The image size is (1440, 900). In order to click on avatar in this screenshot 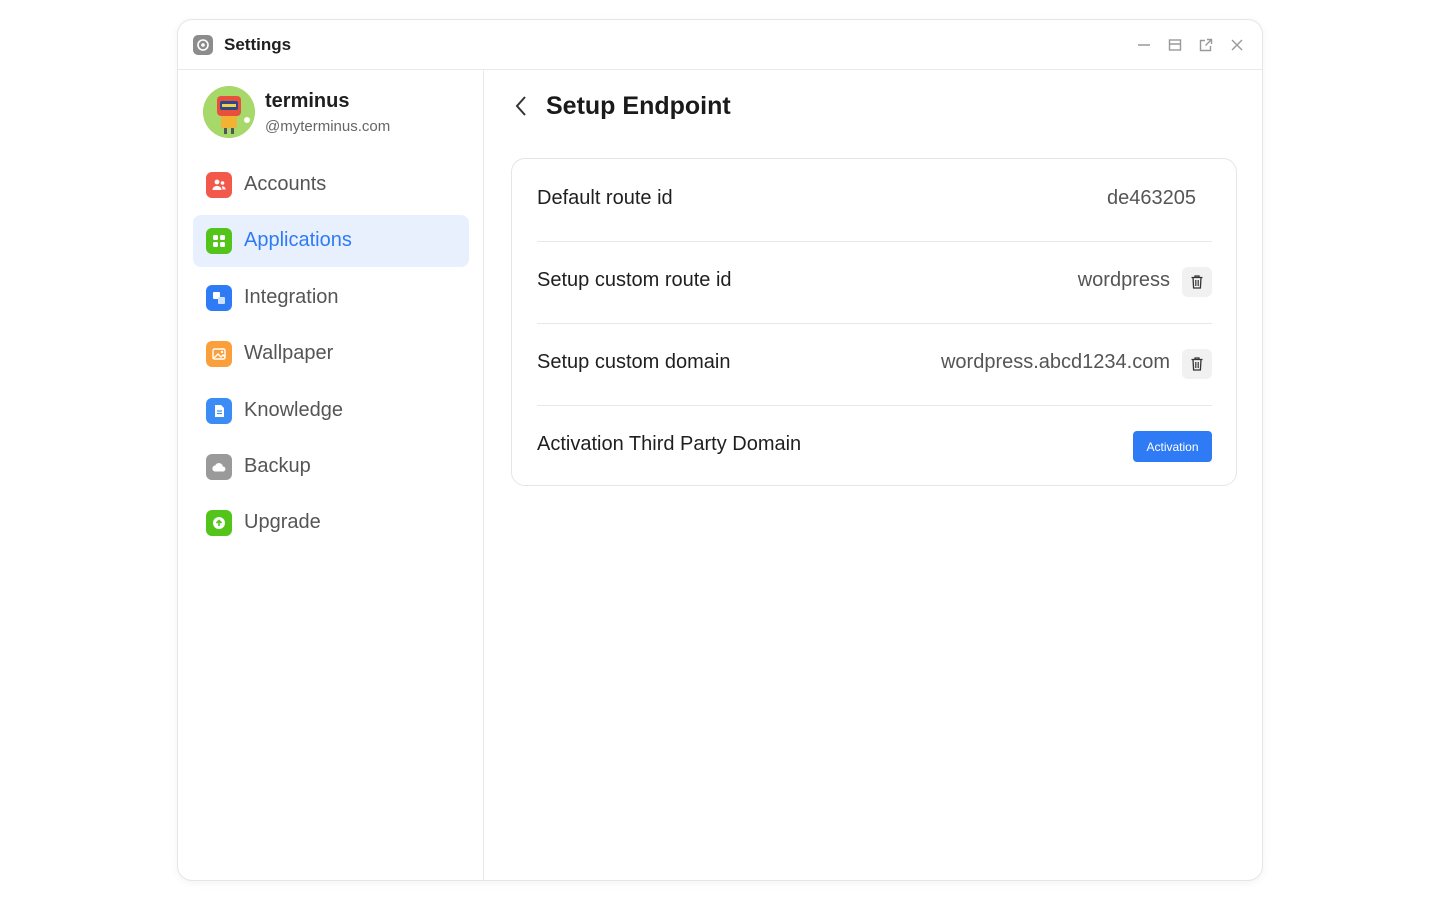, I will do `click(229, 112)`.